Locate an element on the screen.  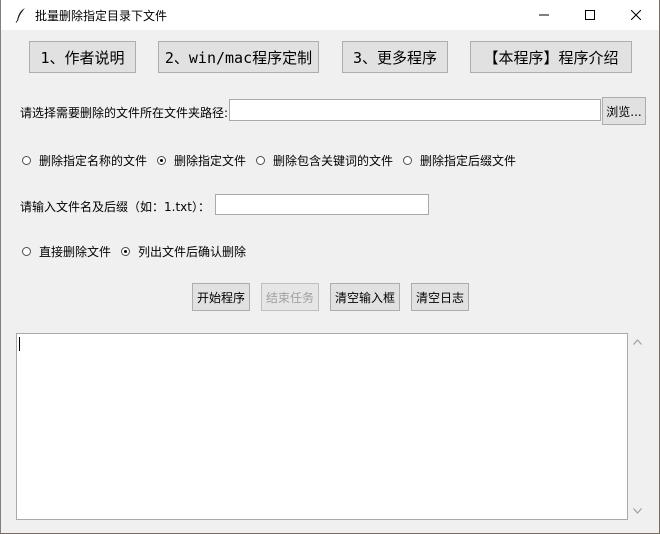
delete-option-label: 直接删除文件 is located at coordinates (75, 252).